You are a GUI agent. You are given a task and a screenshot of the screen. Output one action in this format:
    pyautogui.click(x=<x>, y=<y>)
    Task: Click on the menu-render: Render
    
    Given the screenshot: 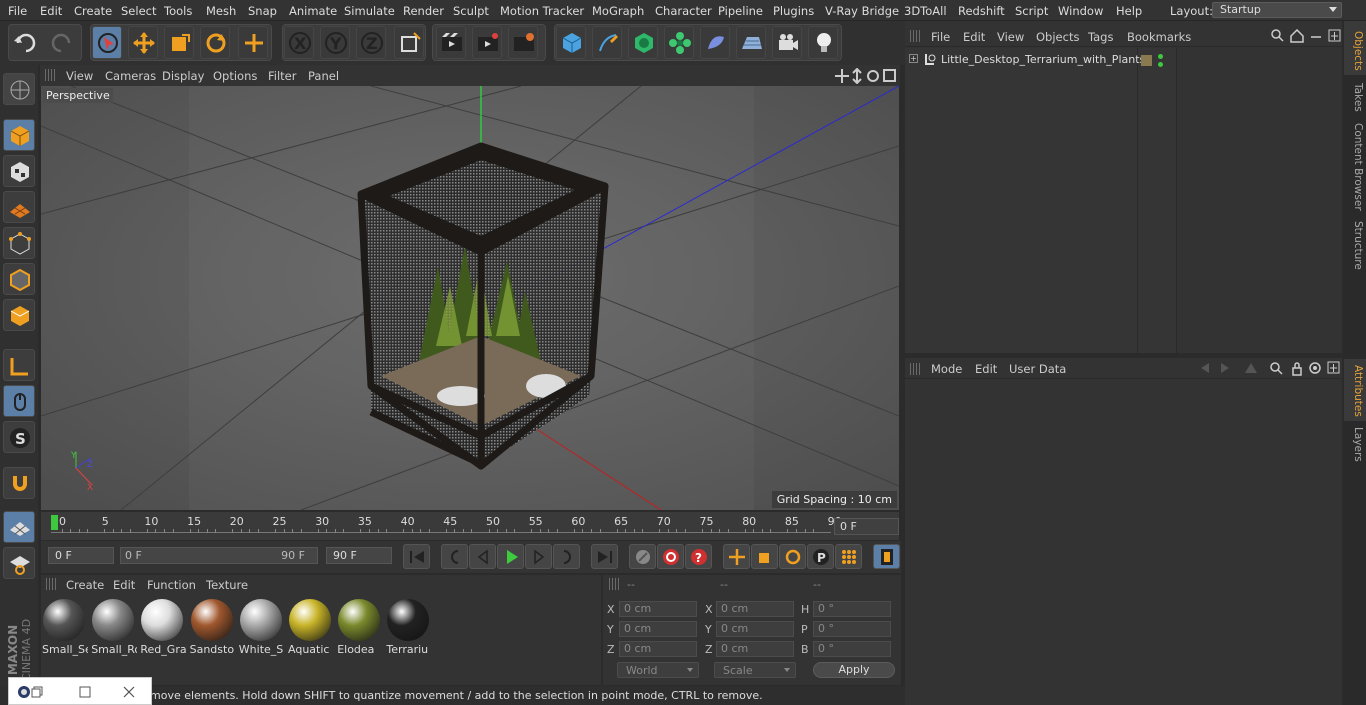 What is the action you would take?
    pyautogui.click(x=423, y=11)
    